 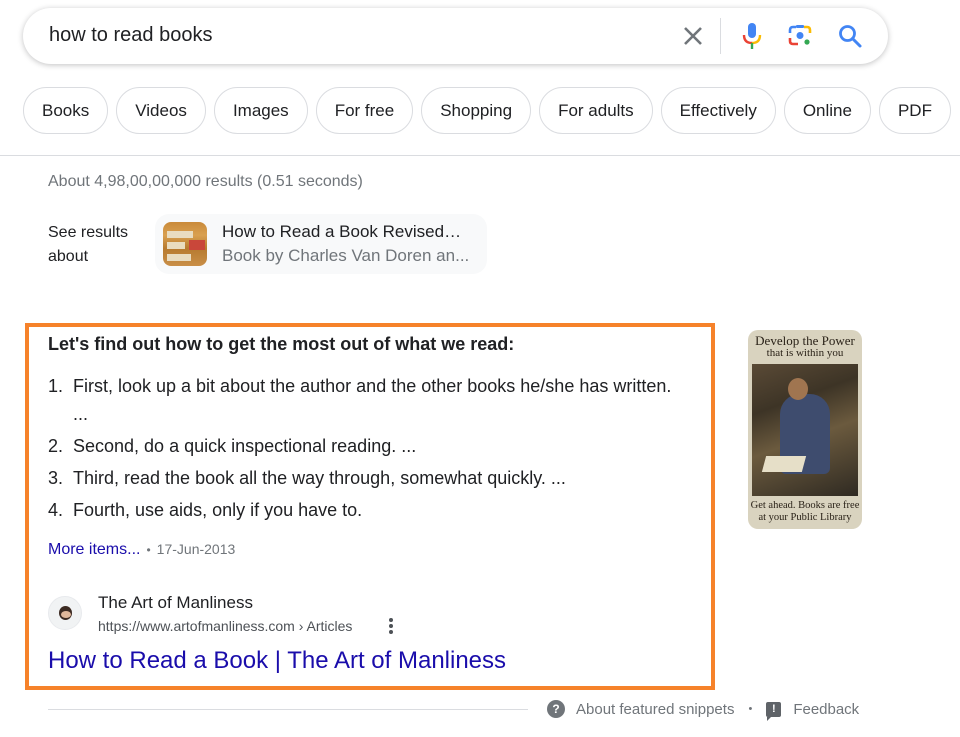 What do you see at coordinates (218, 510) in the screenshot?
I see `list-item-text: Fourth, use aids, only if you have to.` at bounding box center [218, 510].